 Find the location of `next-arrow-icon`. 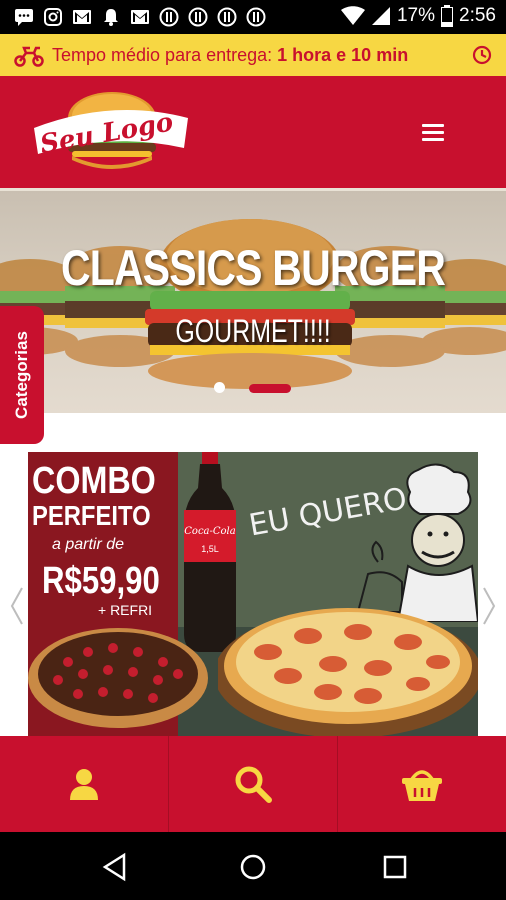

next-arrow-icon is located at coordinates (489, 606).